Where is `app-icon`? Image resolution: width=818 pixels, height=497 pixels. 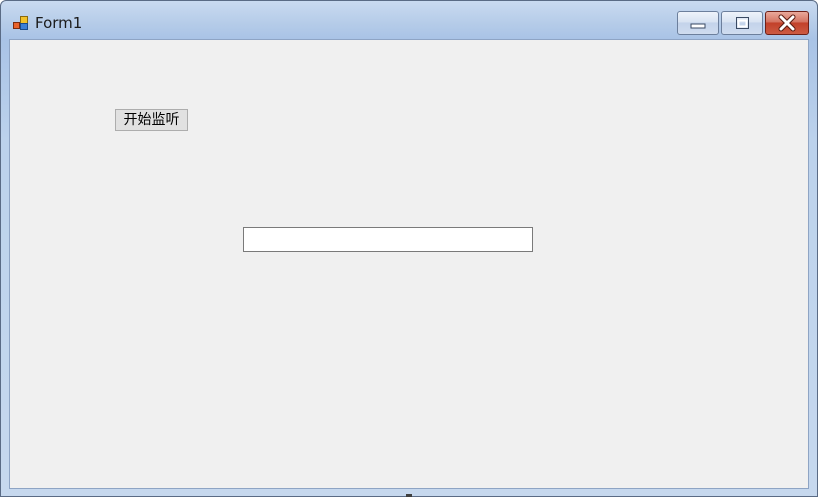
app-icon is located at coordinates (21, 23).